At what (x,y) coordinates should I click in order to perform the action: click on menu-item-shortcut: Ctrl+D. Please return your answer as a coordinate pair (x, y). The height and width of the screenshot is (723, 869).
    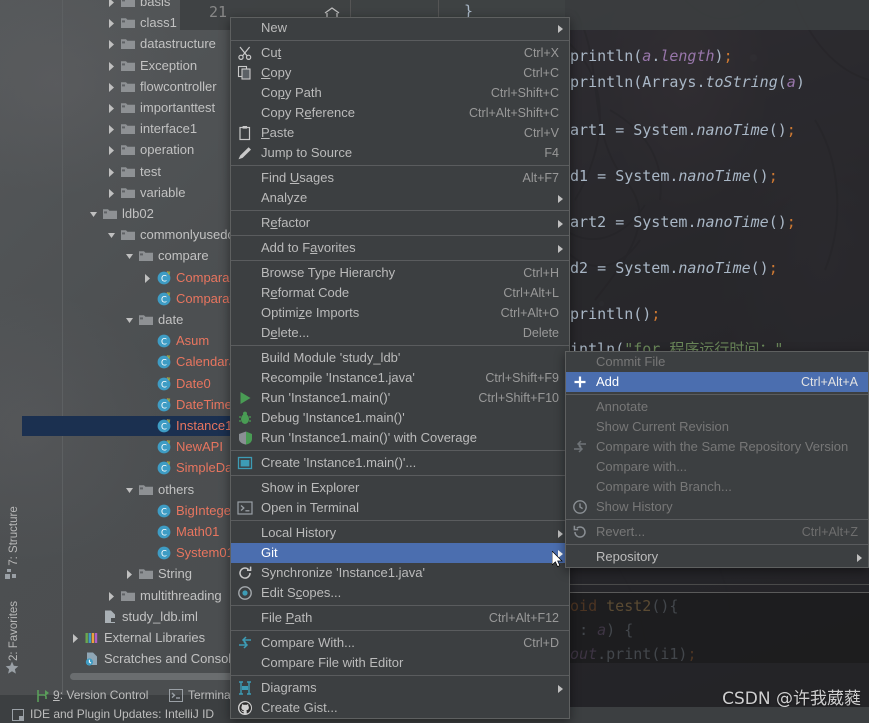
    Looking at the image, I should click on (541, 643).